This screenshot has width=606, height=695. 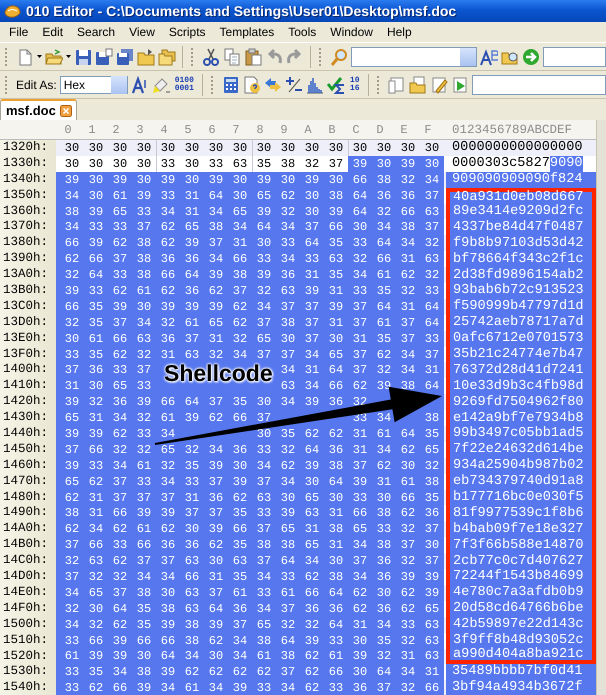 I want to click on selected-hex-bytes: 33 62 66 39 34 61 34 39 33 34 62 33 36 37 32 66, so click(x=250, y=687).